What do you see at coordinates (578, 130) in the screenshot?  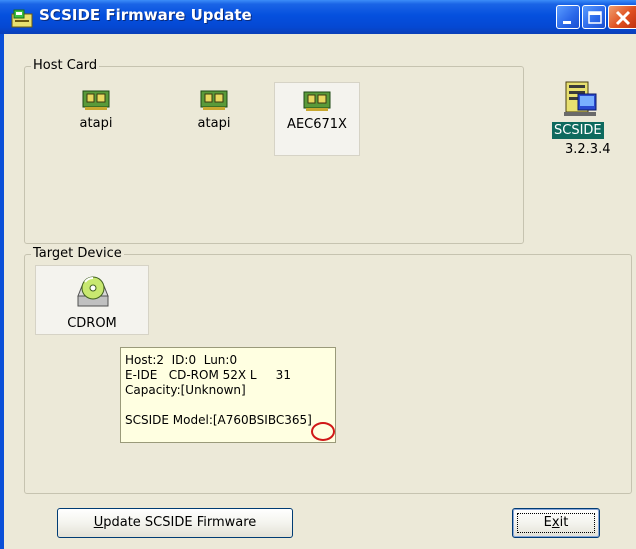 I see `scside-app-name: SCSIDE` at bounding box center [578, 130].